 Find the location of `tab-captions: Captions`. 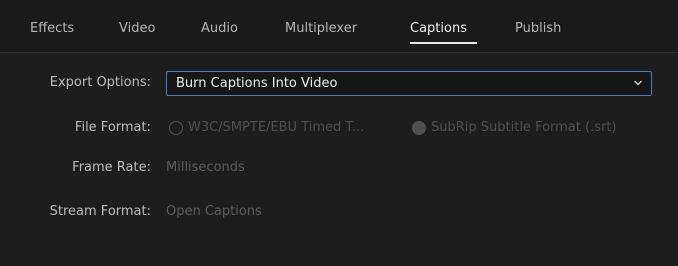

tab-captions: Captions is located at coordinates (438, 29).